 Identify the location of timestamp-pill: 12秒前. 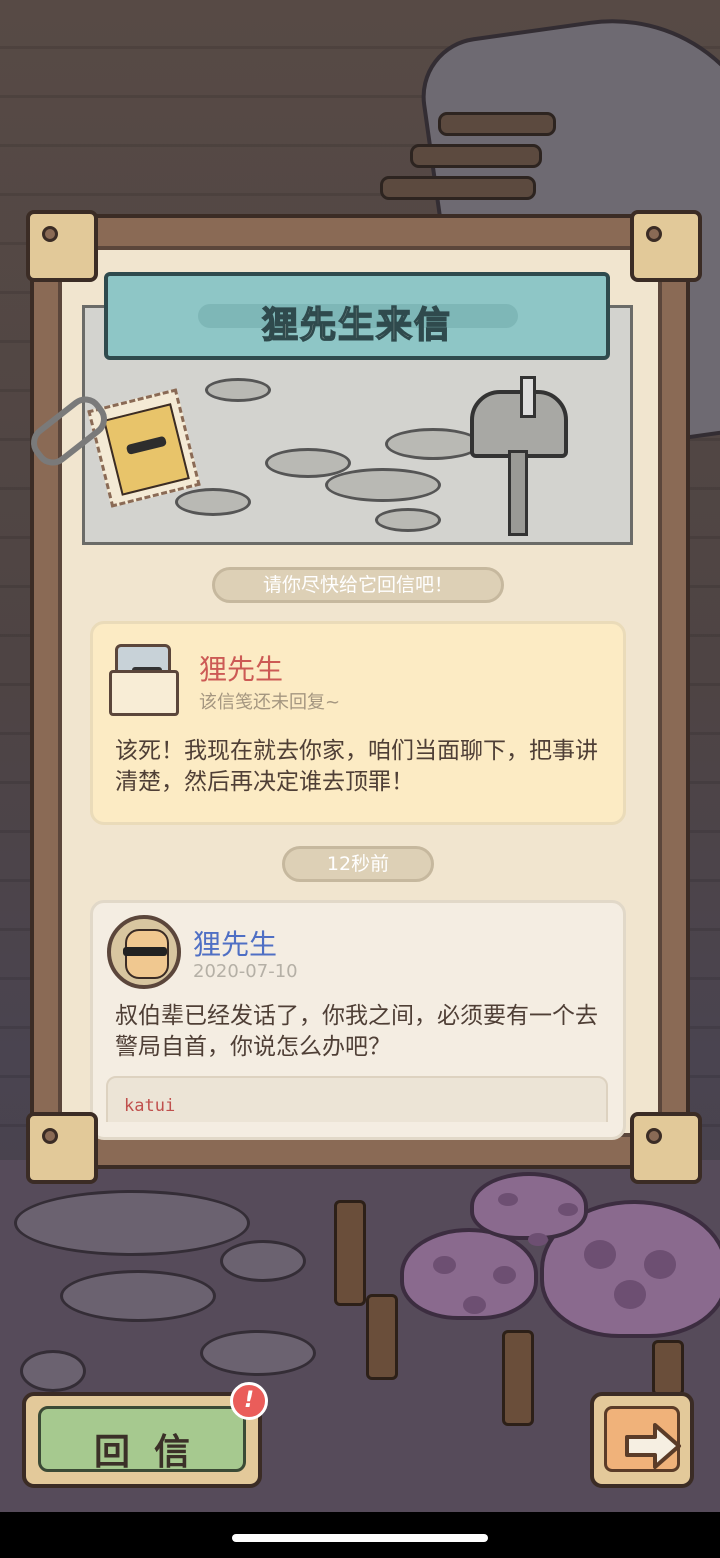
(358, 864).